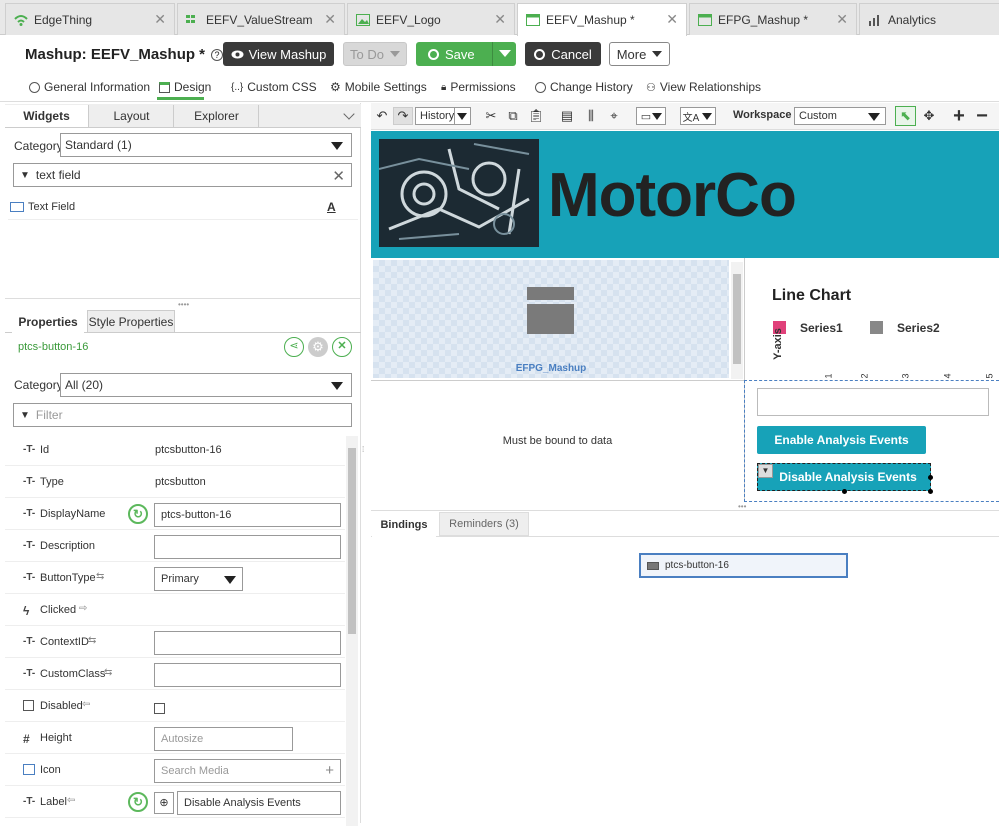  Describe the element at coordinates (982, 116) in the screenshot. I see `zoom-out-icon: −` at that location.